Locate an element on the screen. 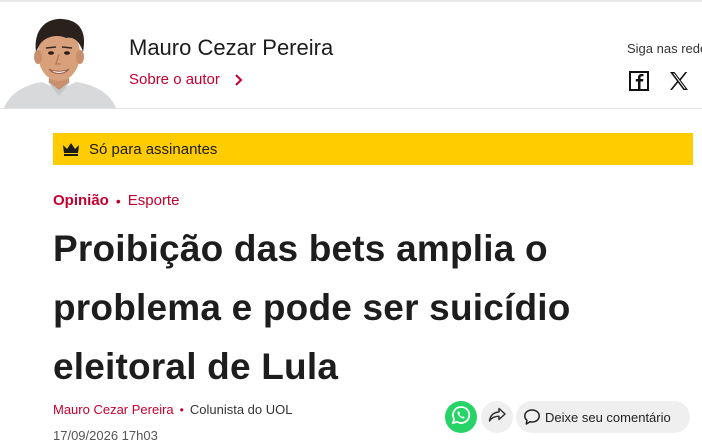 This screenshot has width=702, height=445. byline: Mauro Cezar Pereira • Colunista do UOL is located at coordinates (172, 409).